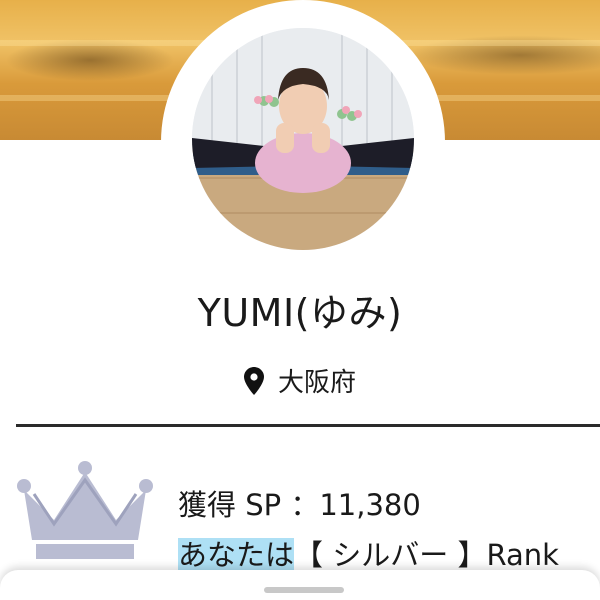  What do you see at coordinates (316, 383) in the screenshot?
I see `location-text: 大阪府` at bounding box center [316, 383].